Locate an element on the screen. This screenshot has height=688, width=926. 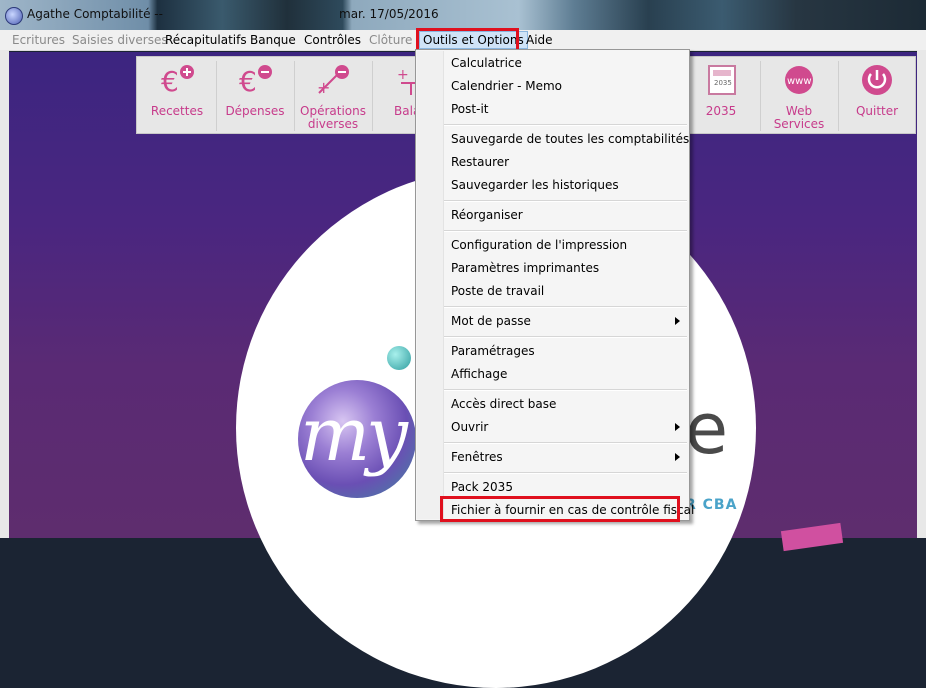
operations-diverses-button: + Opérations diverses is located at coordinates (333, 95).